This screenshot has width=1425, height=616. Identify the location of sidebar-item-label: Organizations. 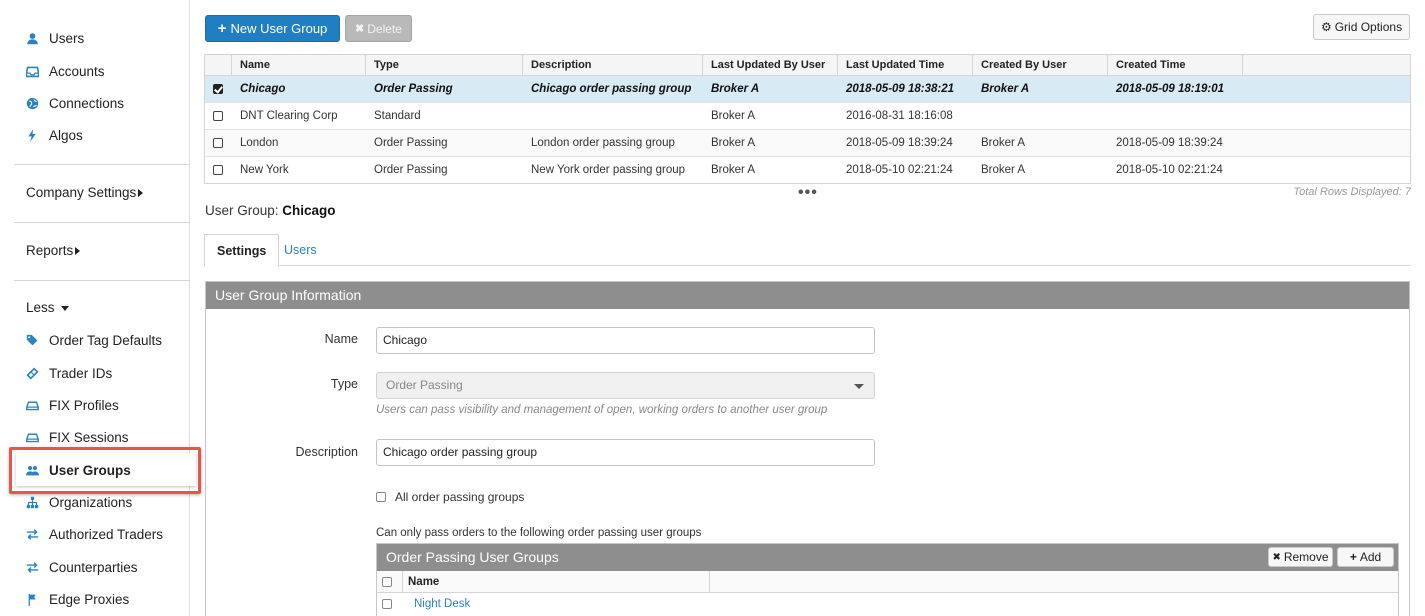
(91, 502).